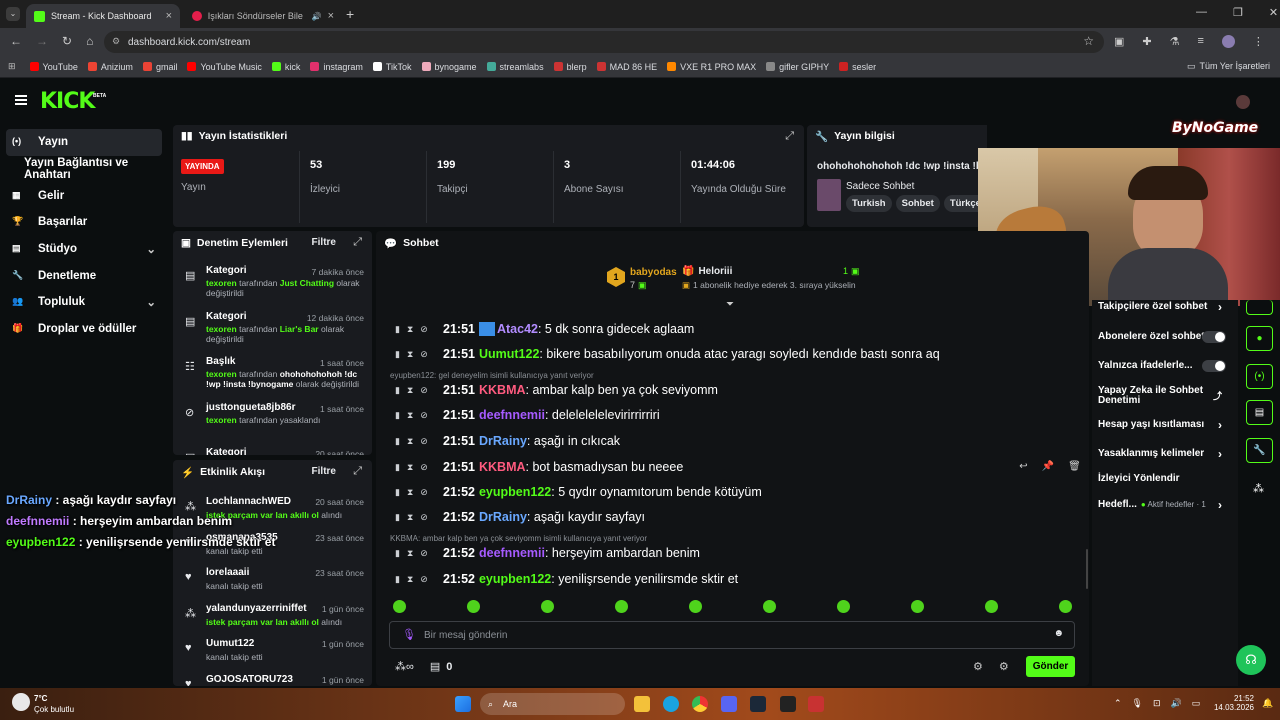  Describe the element at coordinates (110, 67) in the screenshot. I see `bookmark-item: Anizium` at that location.